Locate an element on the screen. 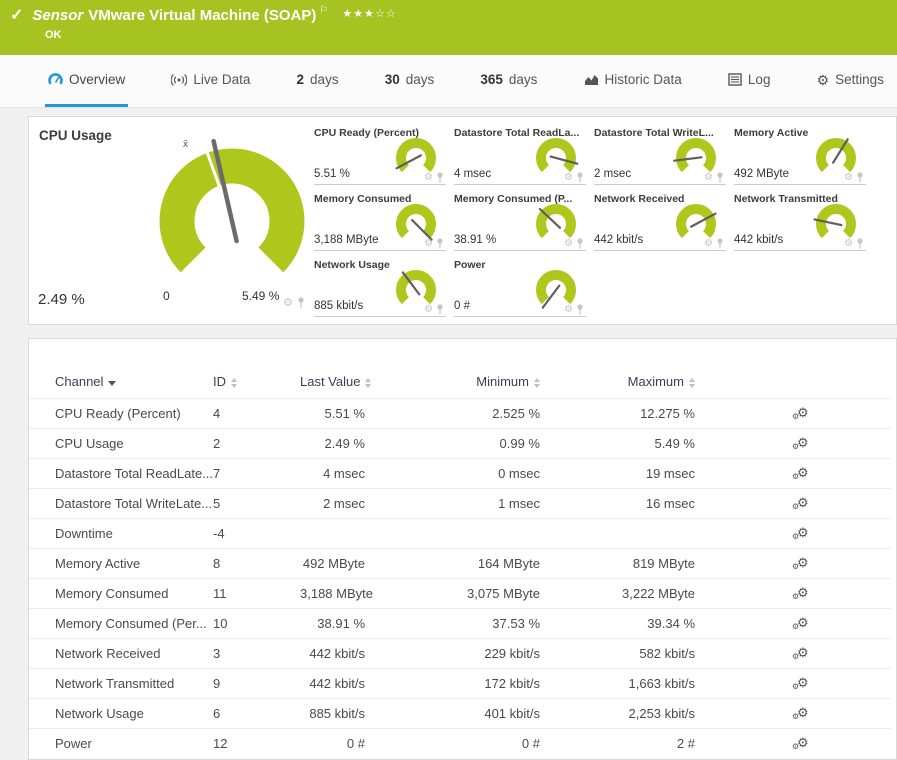 The width and height of the screenshot is (897, 760). mini-gauge-value: 4 msec is located at coordinates (473, 174).